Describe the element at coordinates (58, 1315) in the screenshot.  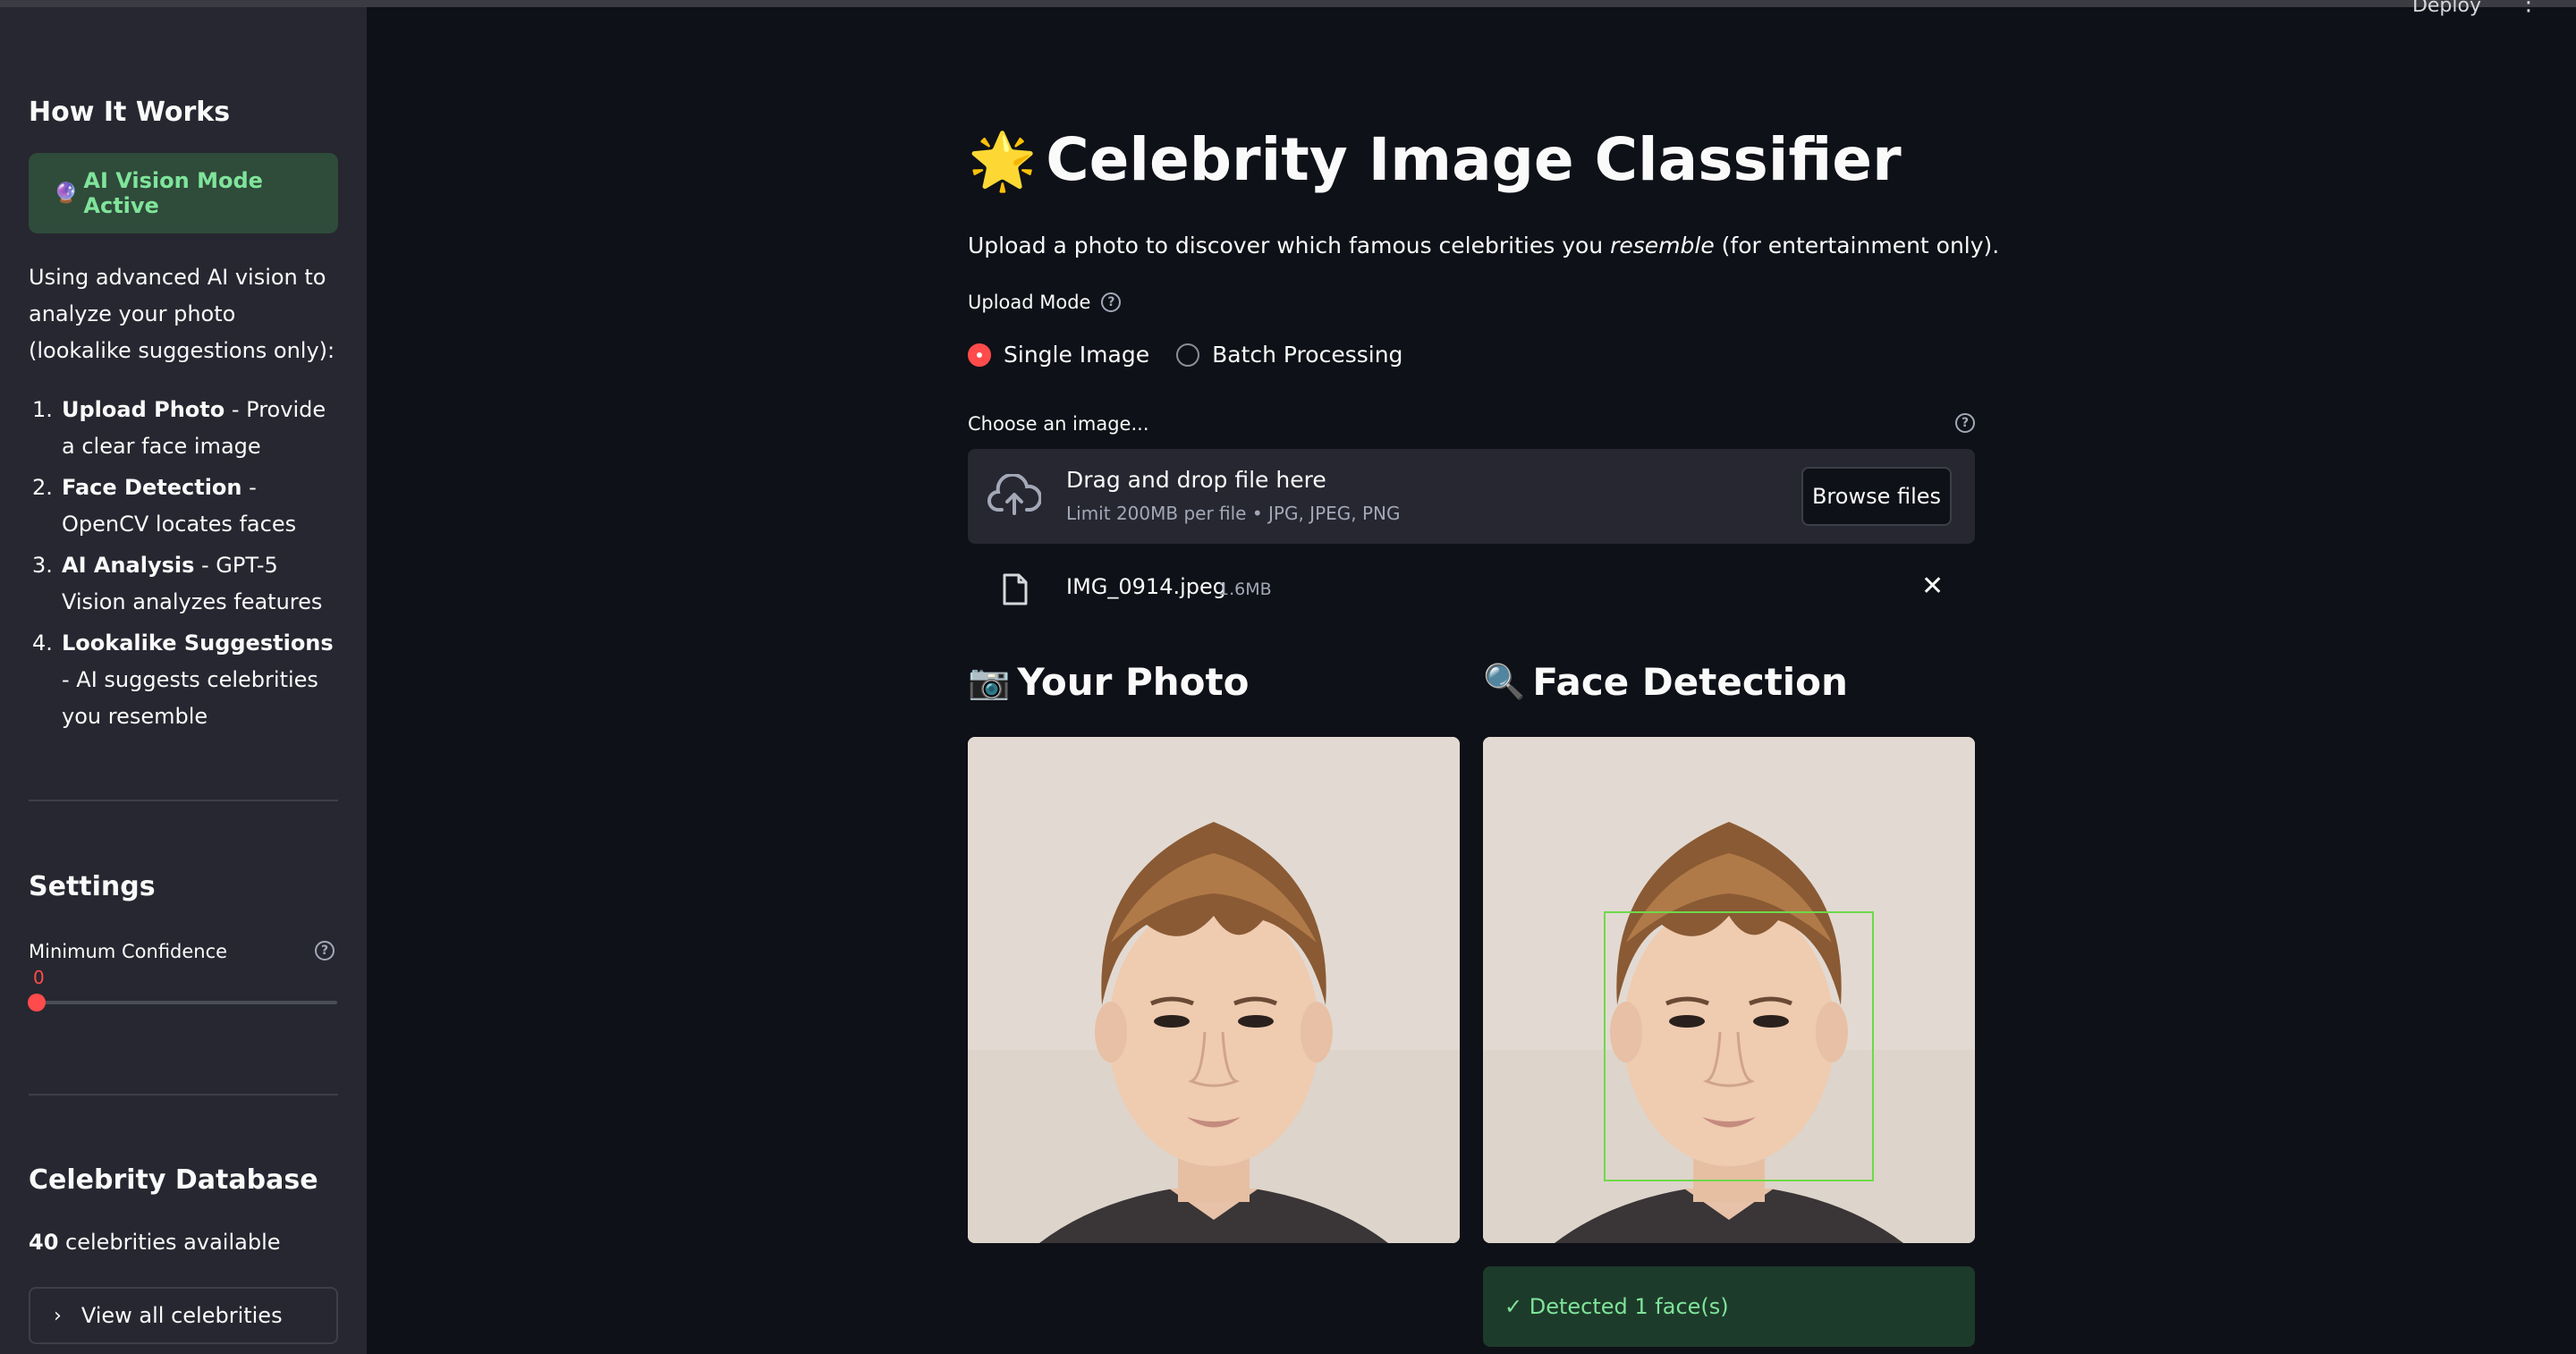
I see `chevron-right-icon: ›` at that location.